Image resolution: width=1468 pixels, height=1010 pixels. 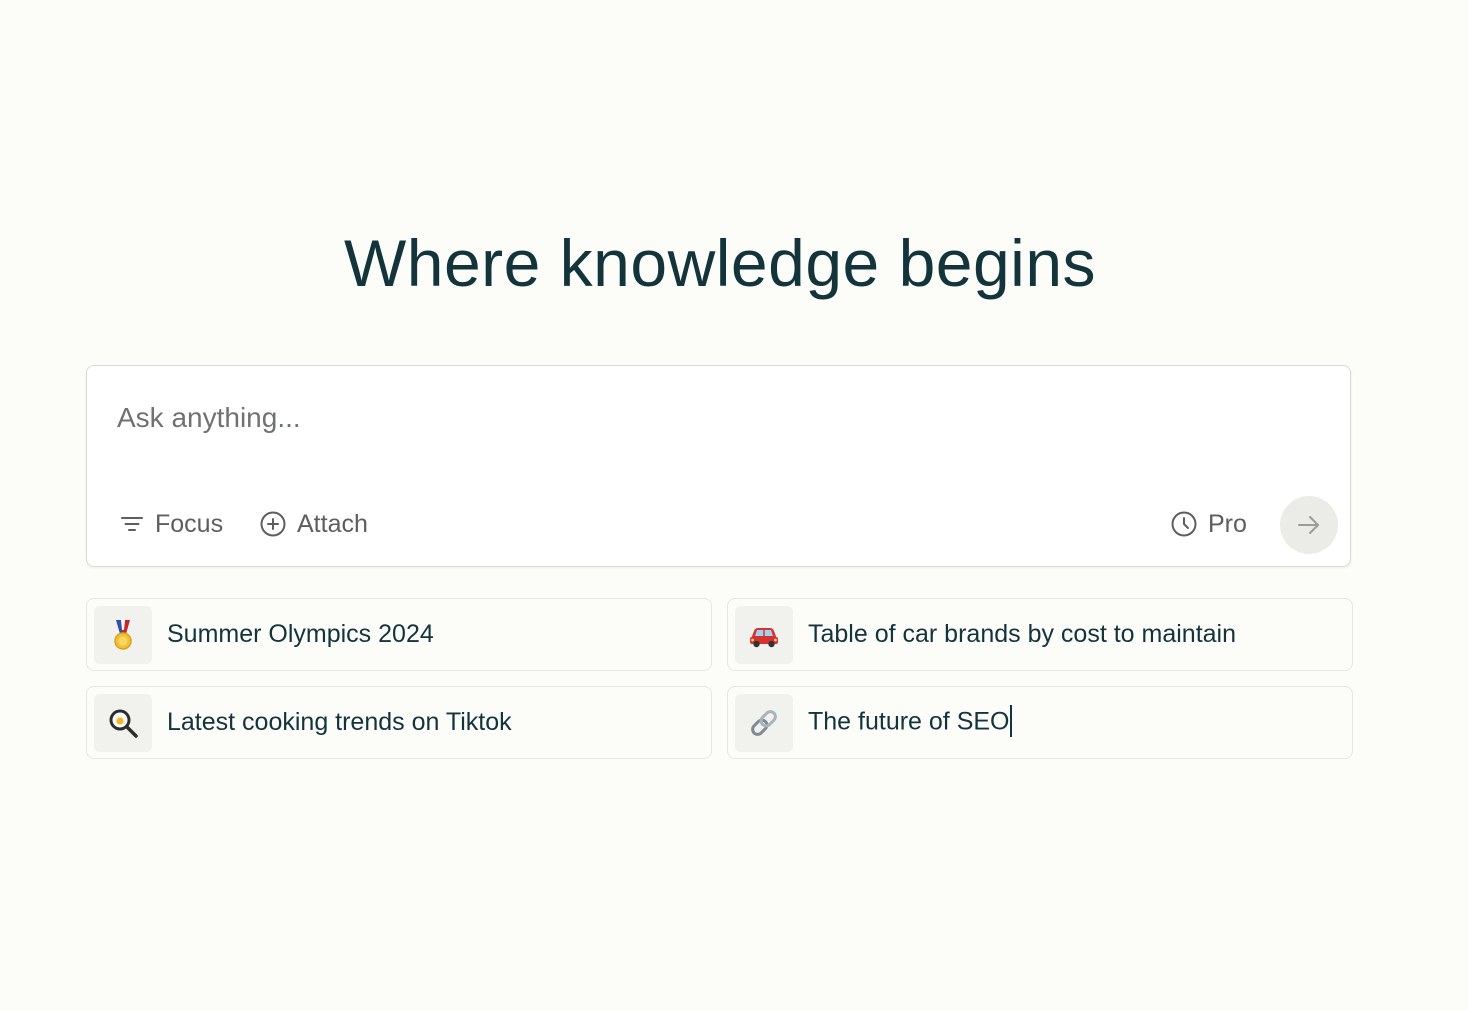 I want to click on arrow-right-icon, so click(x=1309, y=525).